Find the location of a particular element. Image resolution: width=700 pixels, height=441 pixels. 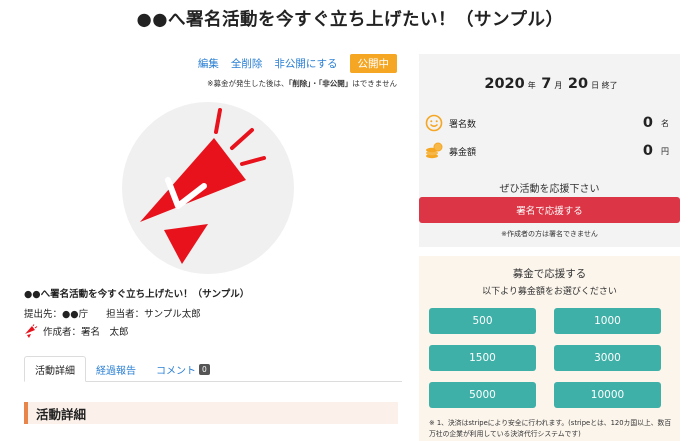

amount-button-10000: 10000 is located at coordinates (607, 395).